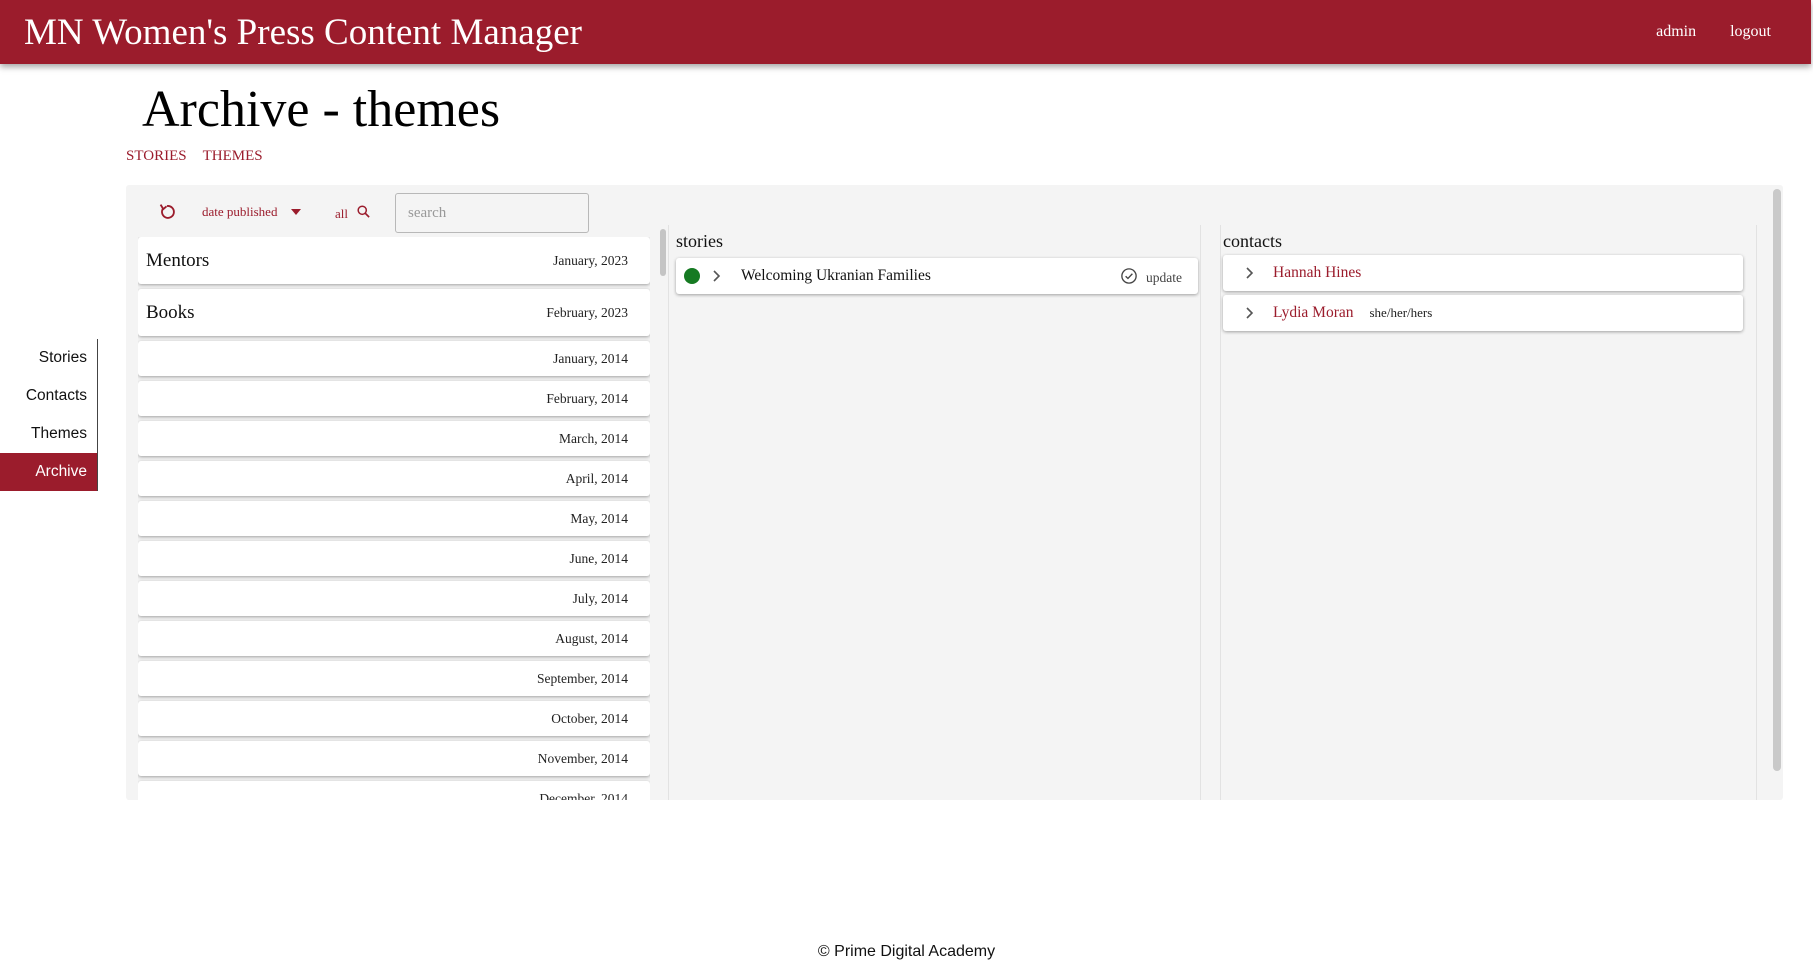 The height and width of the screenshot is (974, 1813). What do you see at coordinates (583, 795) in the screenshot?
I see `theme-date: December, 2014` at bounding box center [583, 795].